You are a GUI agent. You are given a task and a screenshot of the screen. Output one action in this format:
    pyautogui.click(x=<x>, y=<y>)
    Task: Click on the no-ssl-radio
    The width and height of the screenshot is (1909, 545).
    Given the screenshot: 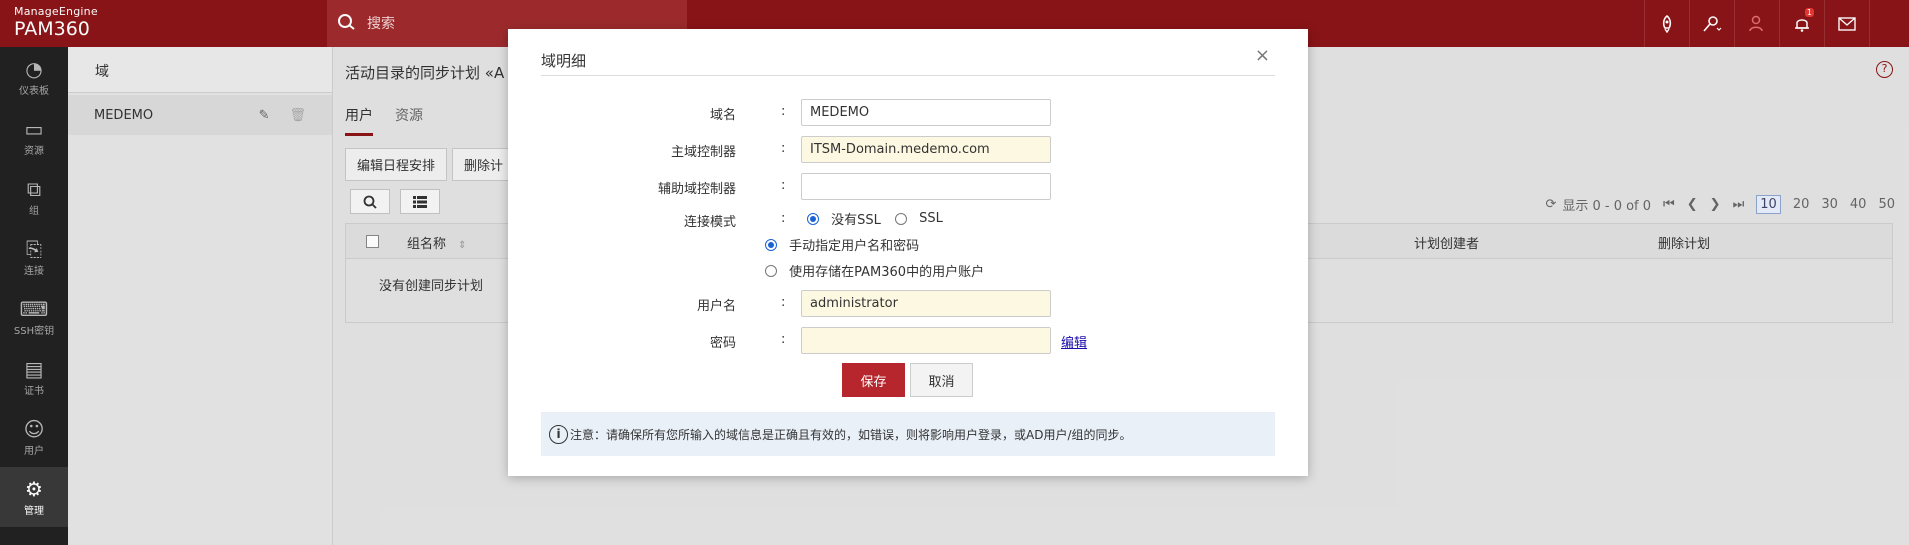 What is the action you would take?
    pyautogui.click(x=813, y=218)
    